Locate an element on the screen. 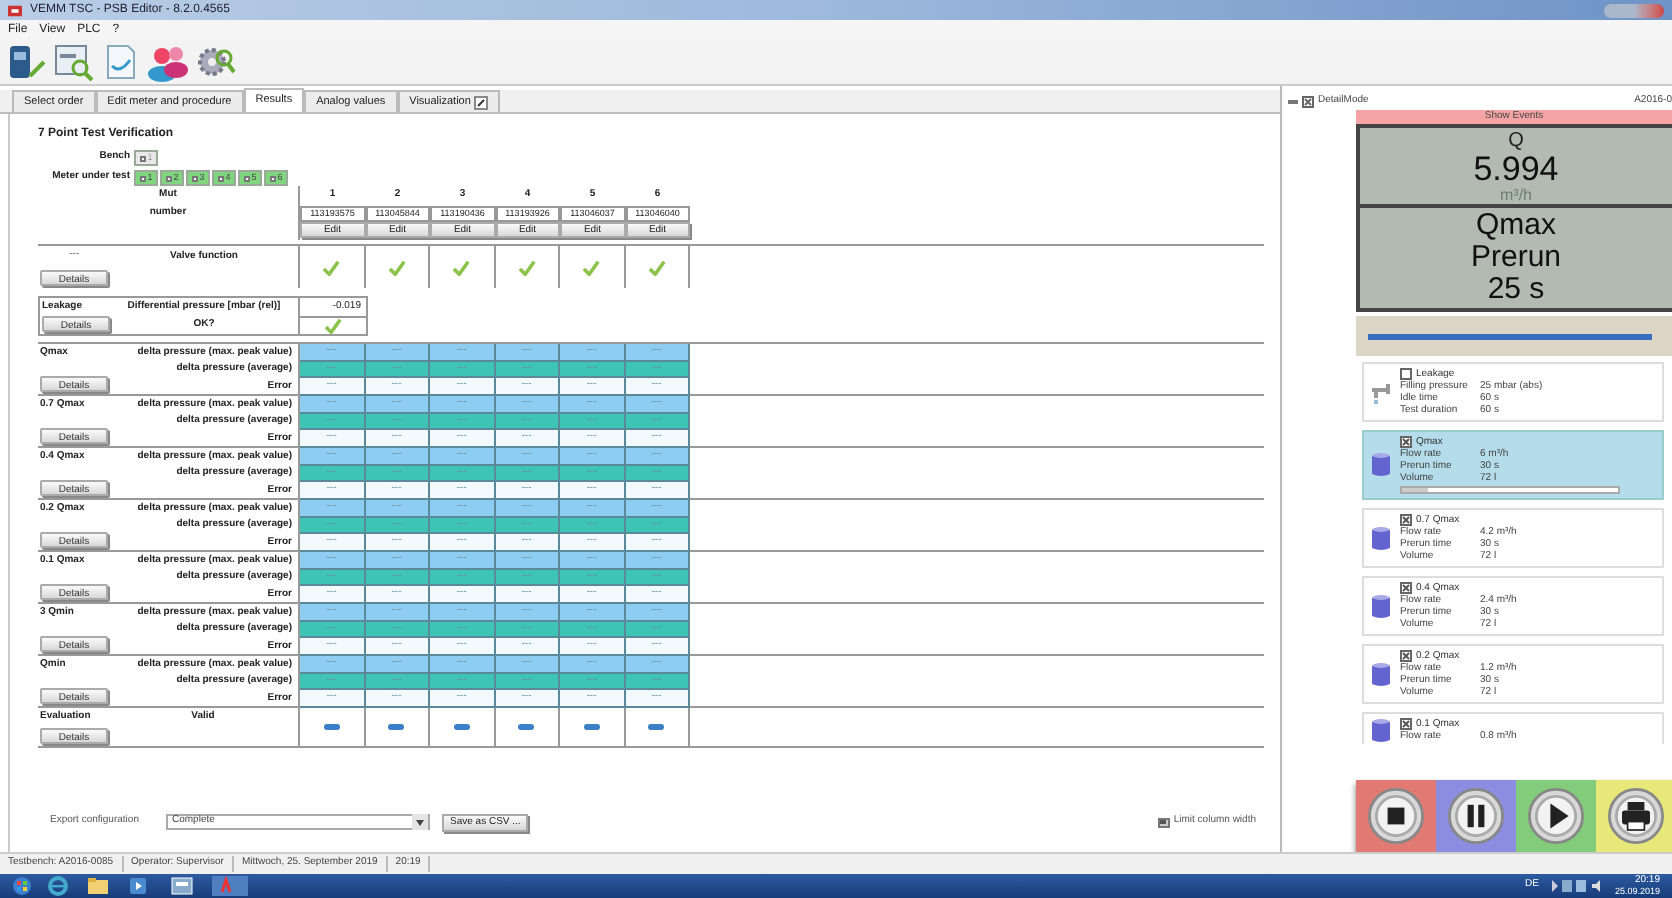 This screenshot has height=898, width=1672. tray-icons is located at coordinates (1576, 886).